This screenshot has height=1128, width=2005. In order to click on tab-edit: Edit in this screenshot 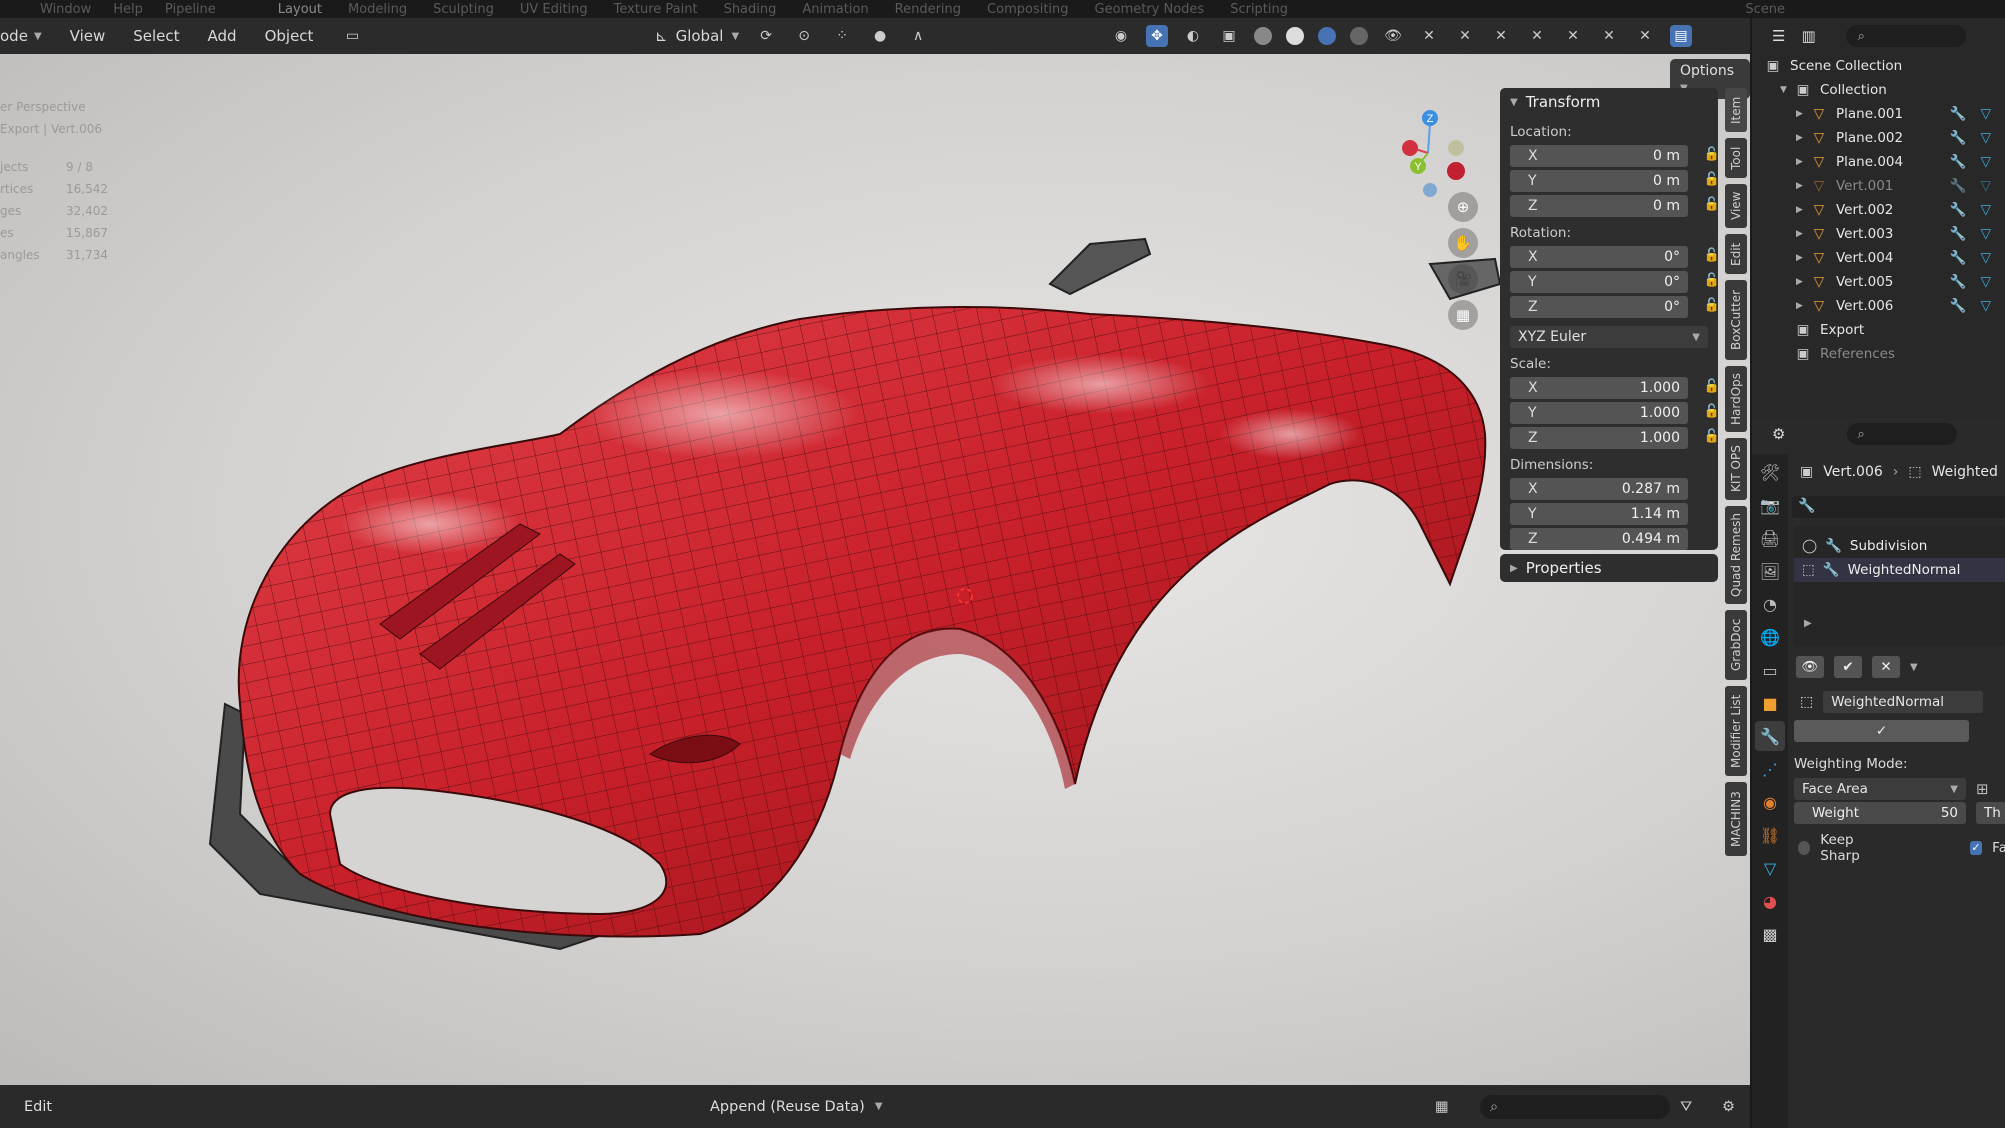, I will do `click(1736, 254)`.